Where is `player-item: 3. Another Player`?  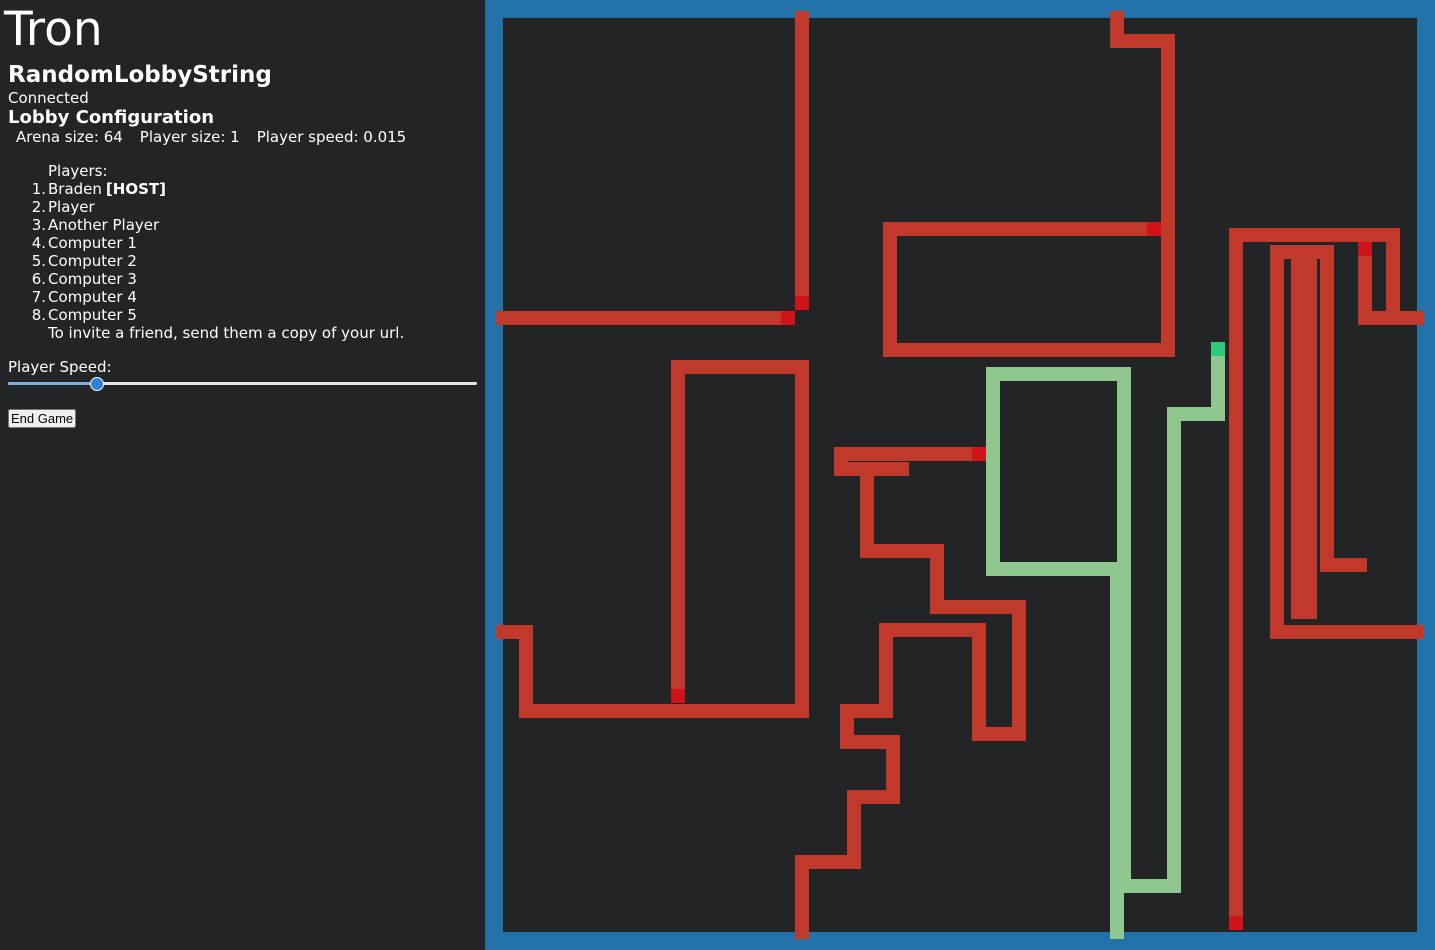 player-item: 3. Another Player is located at coordinates (99, 225).